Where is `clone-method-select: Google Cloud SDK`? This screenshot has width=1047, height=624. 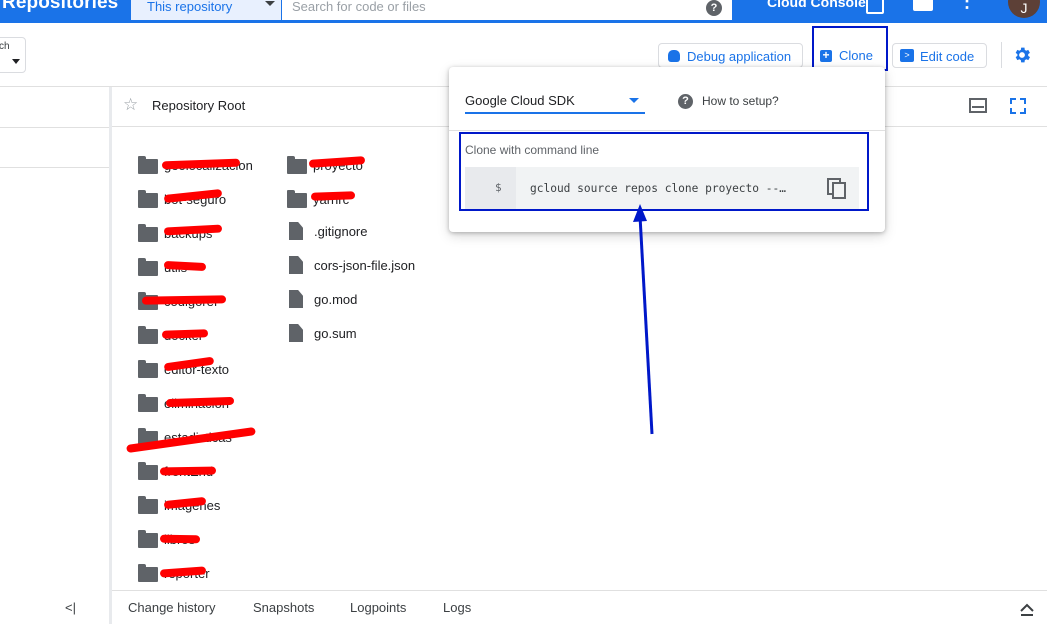 clone-method-select: Google Cloud SDK is located at coordinates (555, 102).